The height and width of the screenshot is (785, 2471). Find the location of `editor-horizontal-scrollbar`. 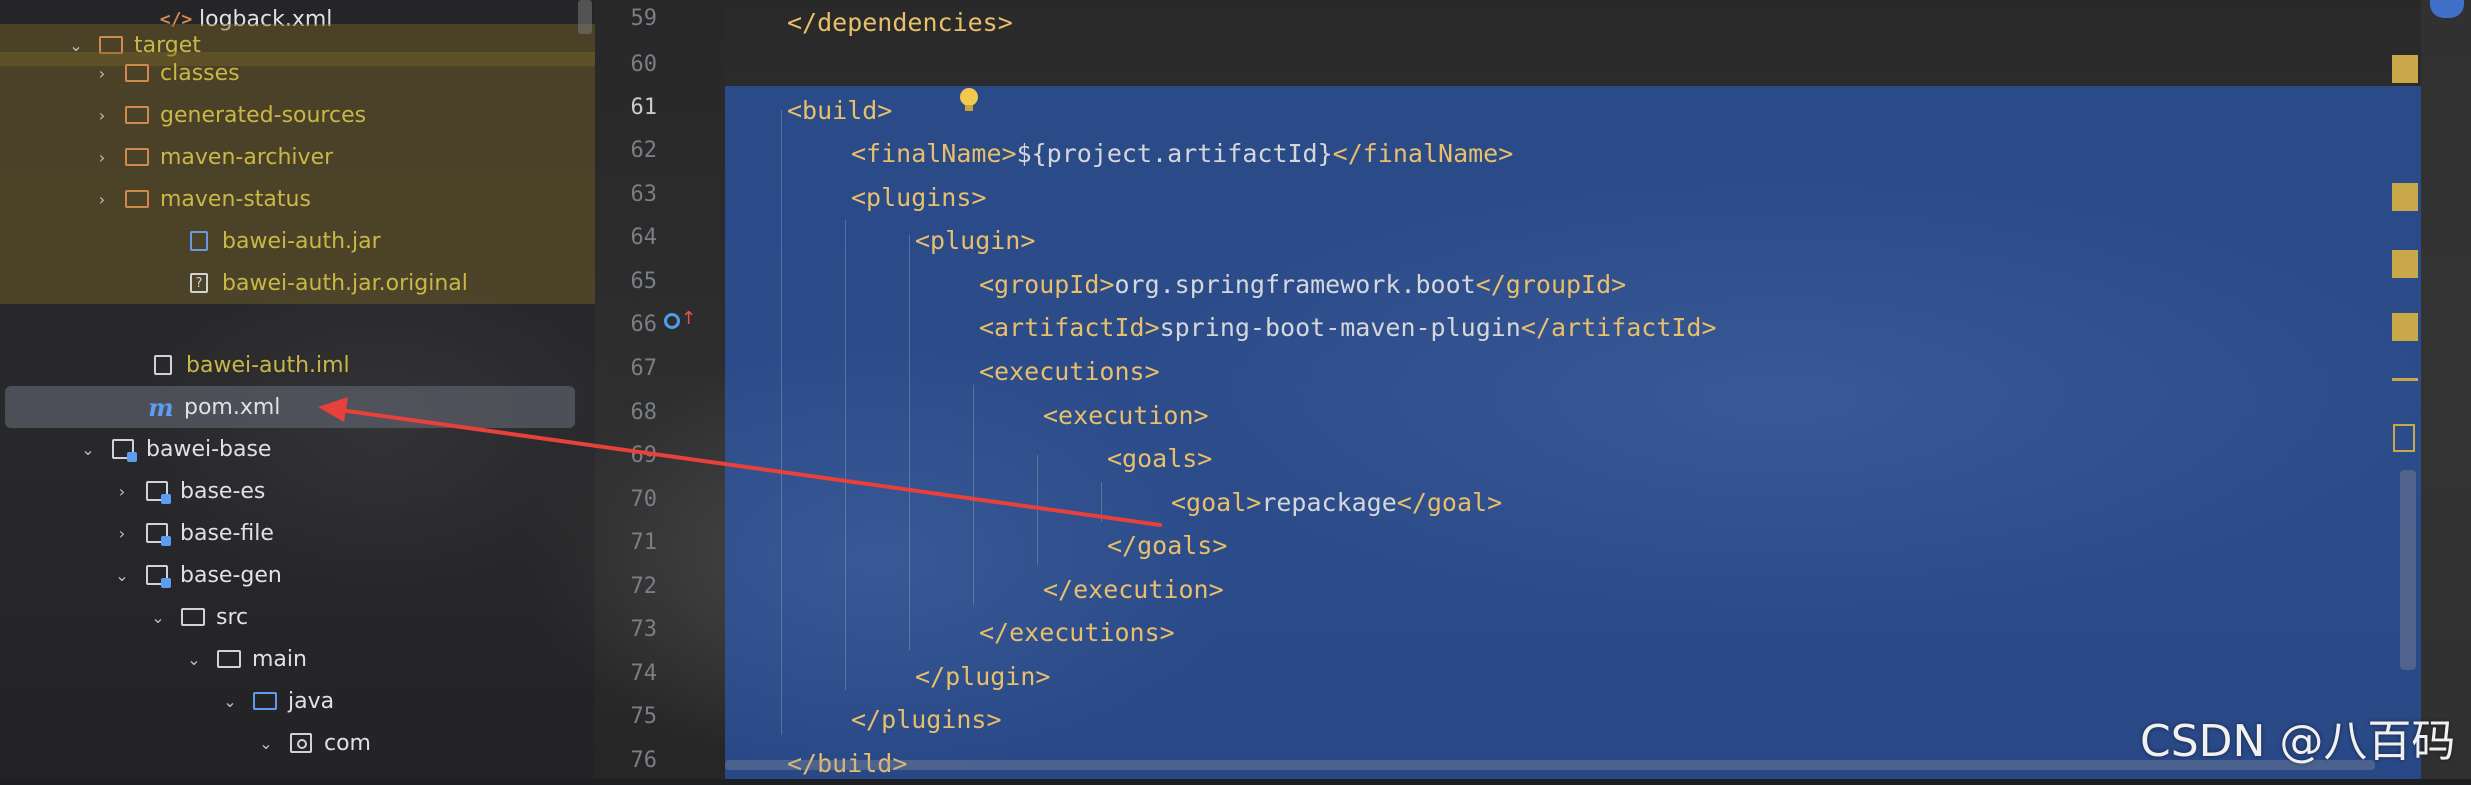

editor-horizontal-scrollbar is located at coordinates (1550, 765).